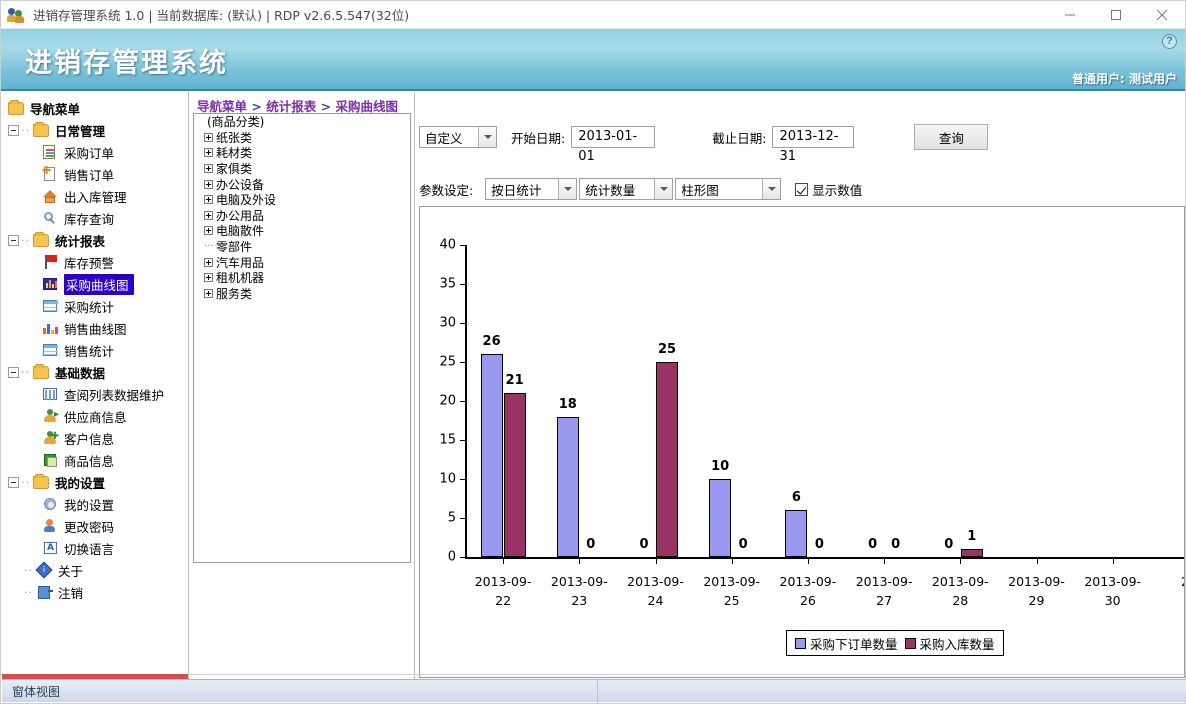 The height and width of the screenshot is (704, 1186). Describe the element at coordinates (95, 350) in the screenshot. I see `sidebar-item-sales-stats: 销售统计` at that location.